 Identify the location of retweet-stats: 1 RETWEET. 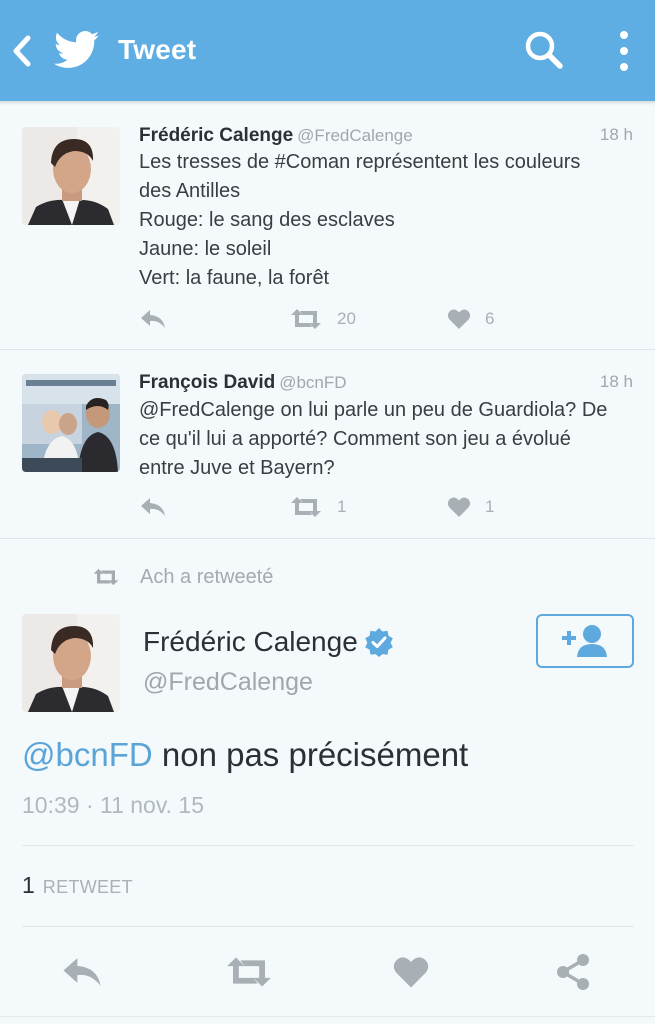
(77, 885).